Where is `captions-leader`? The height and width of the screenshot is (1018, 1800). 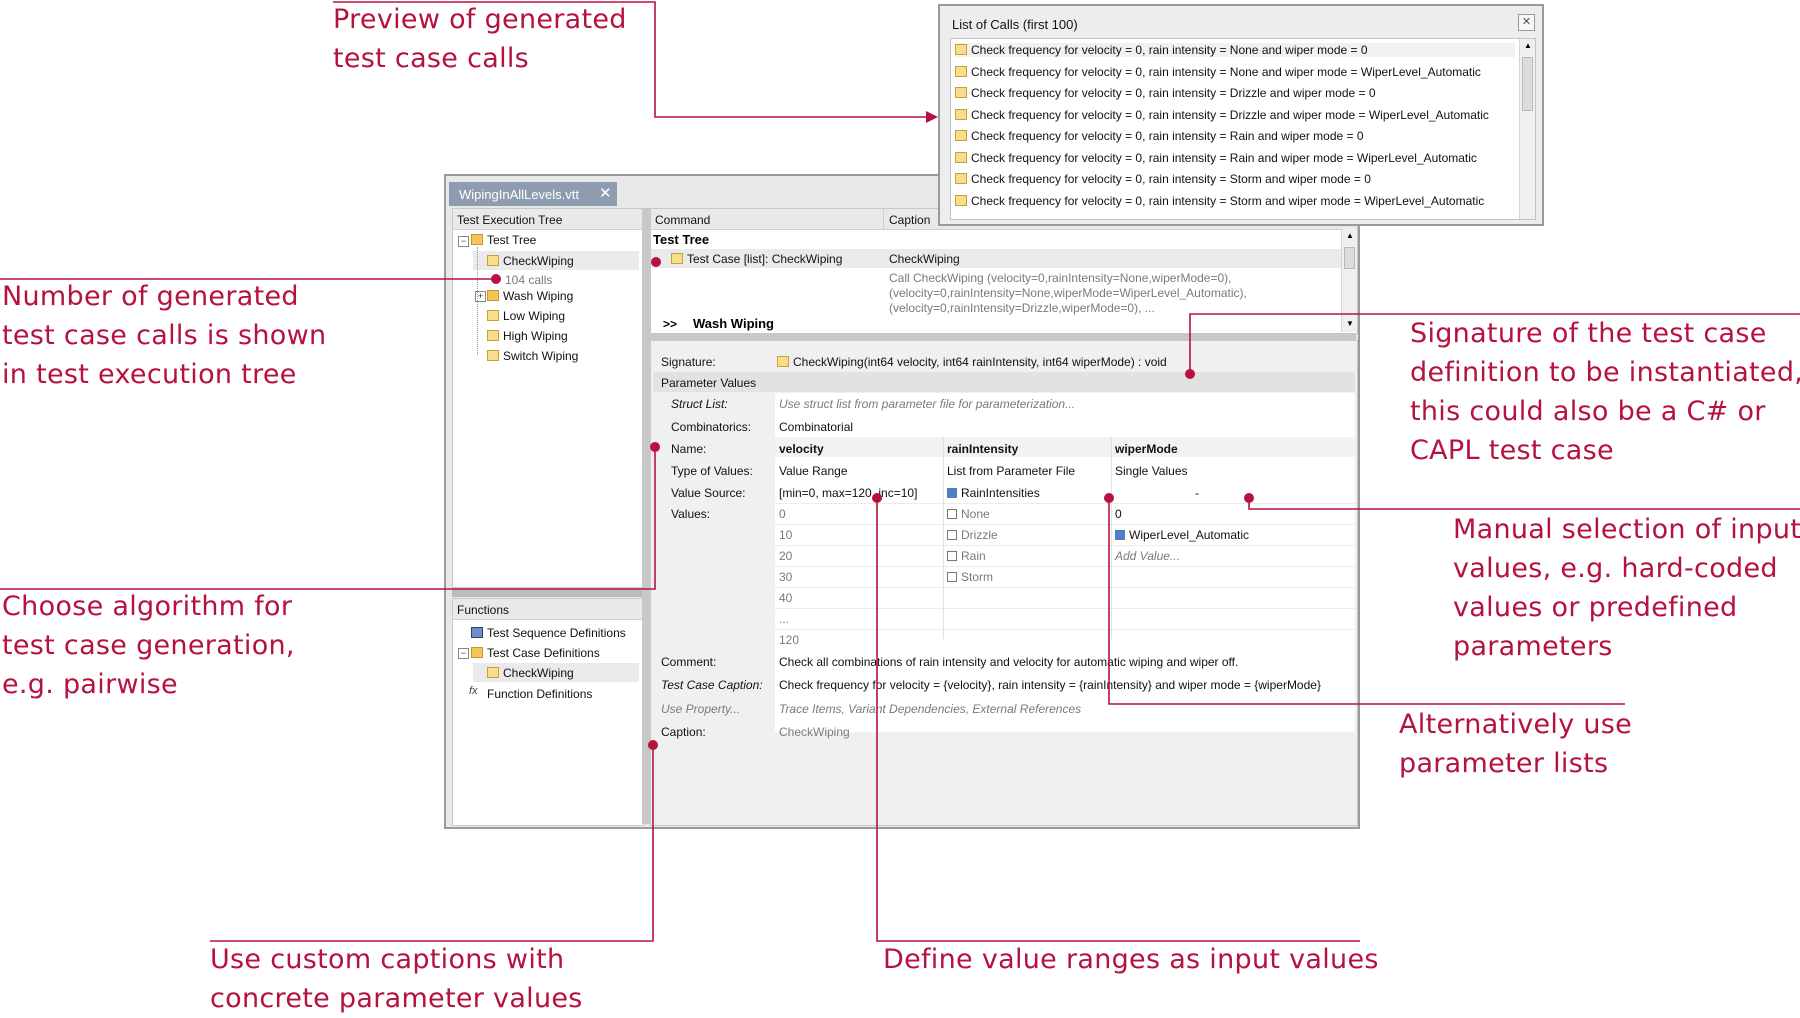
captions-leader is located at coordinates (432, 843).